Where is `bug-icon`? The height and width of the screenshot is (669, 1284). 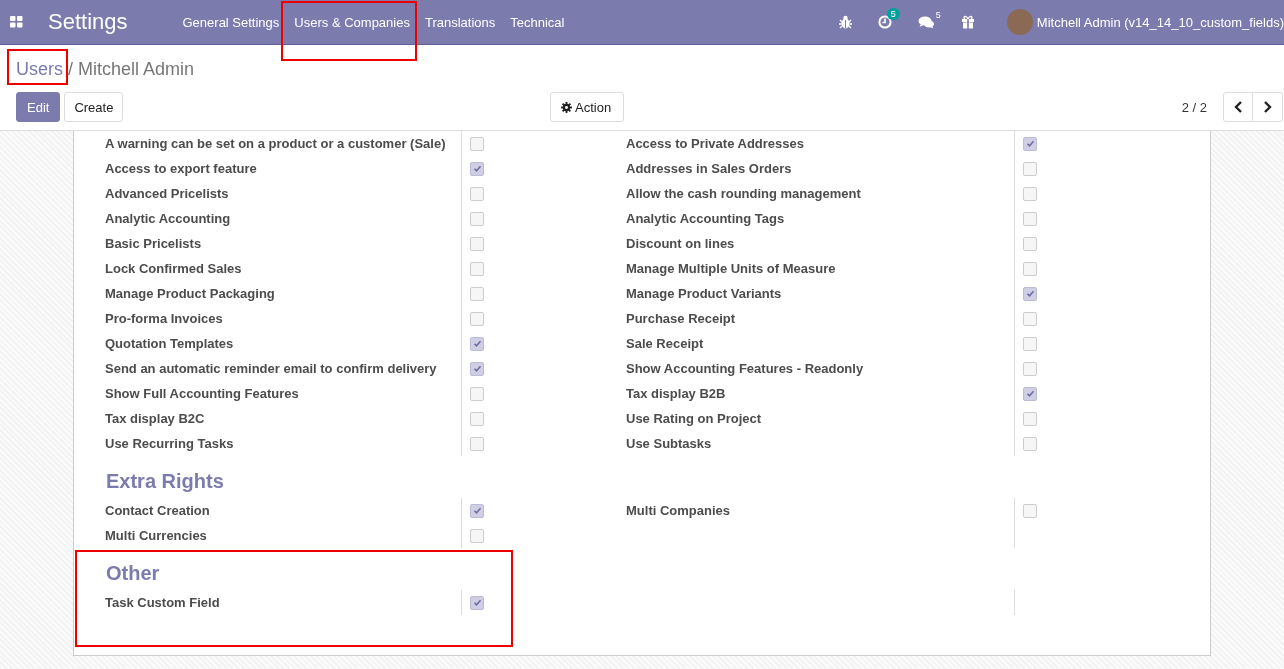
bug-icon is located at coordinates (845, 22).